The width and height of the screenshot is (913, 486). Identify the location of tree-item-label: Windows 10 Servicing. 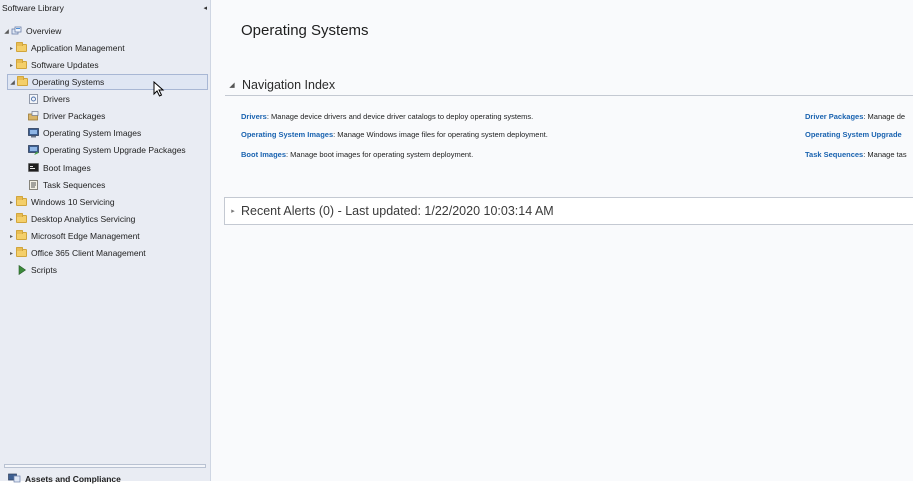
(73, 202).